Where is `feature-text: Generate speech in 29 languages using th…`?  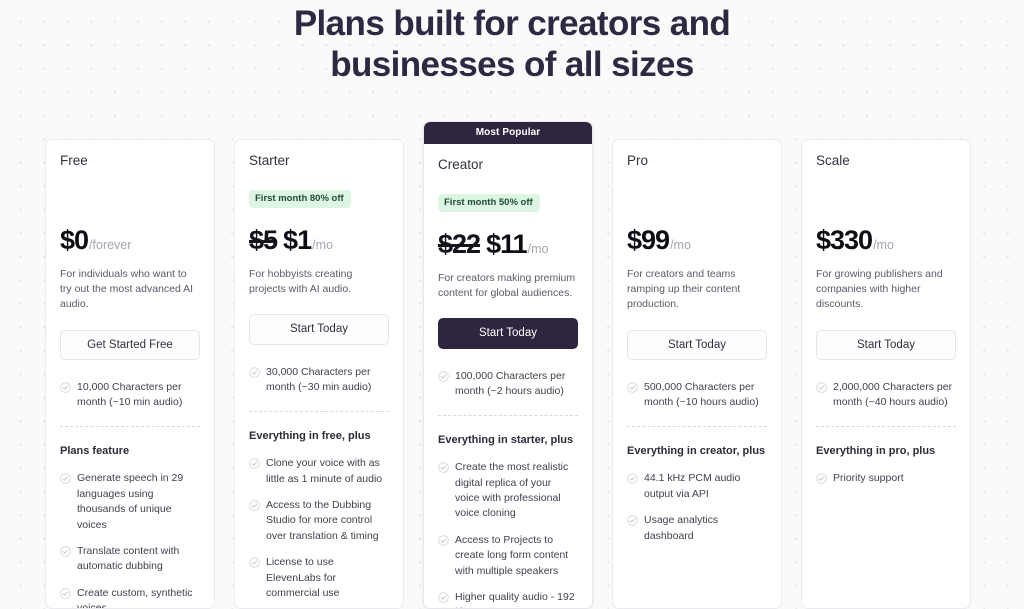
feature-text: Generate speech in 29 languages using th… is located at coordinates (130, 501).